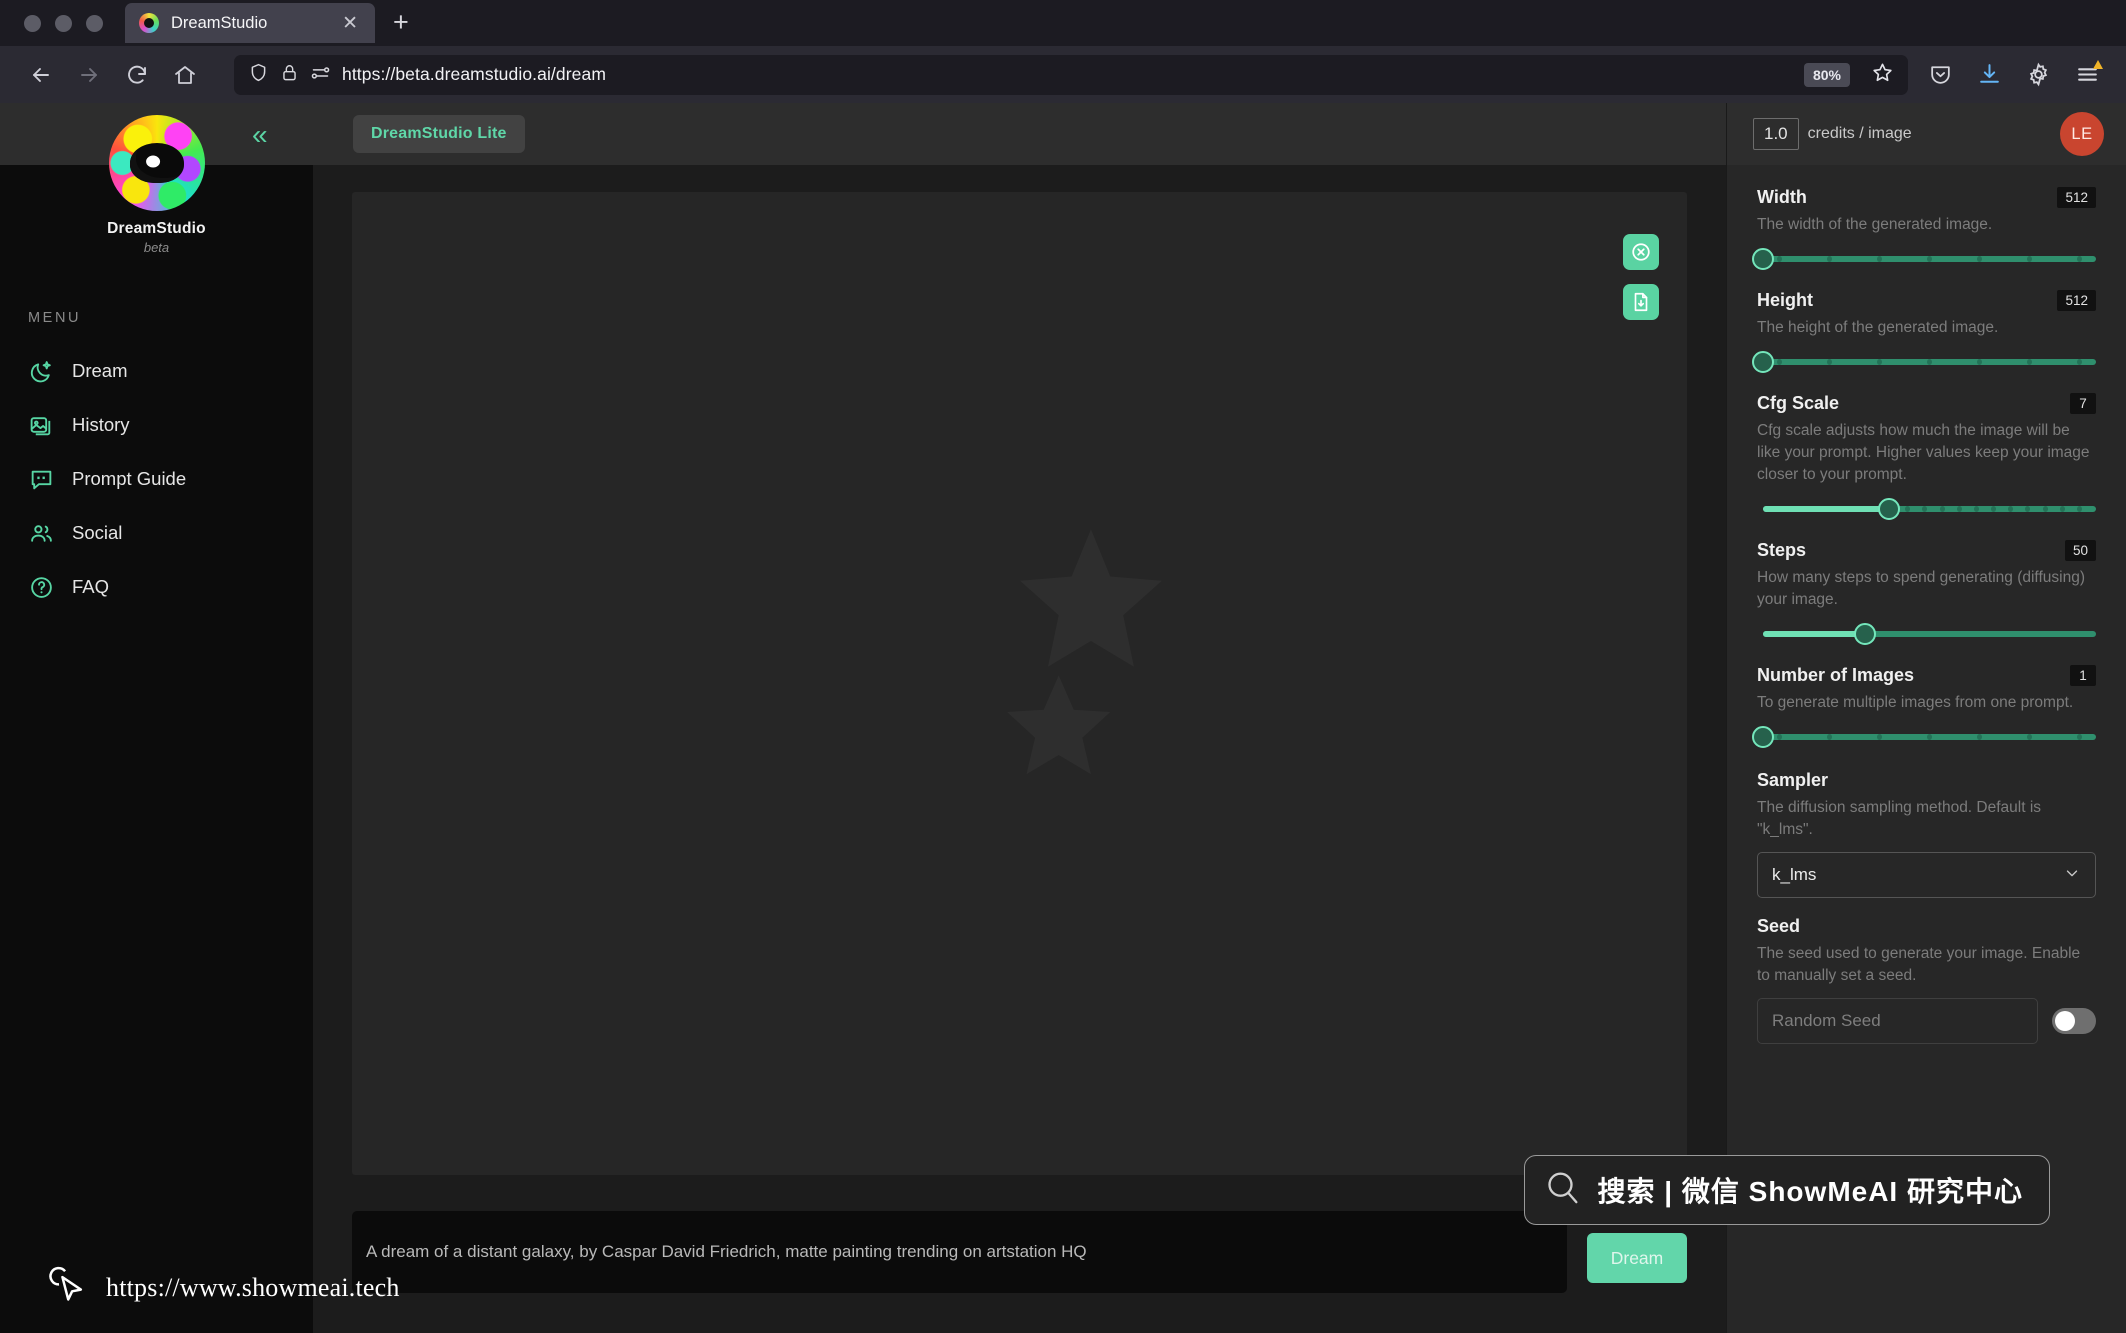  What do you see at coordinates (350, 23) in the screenshot?
I see `close-icon: ✕` at bounding box center [350, 23].